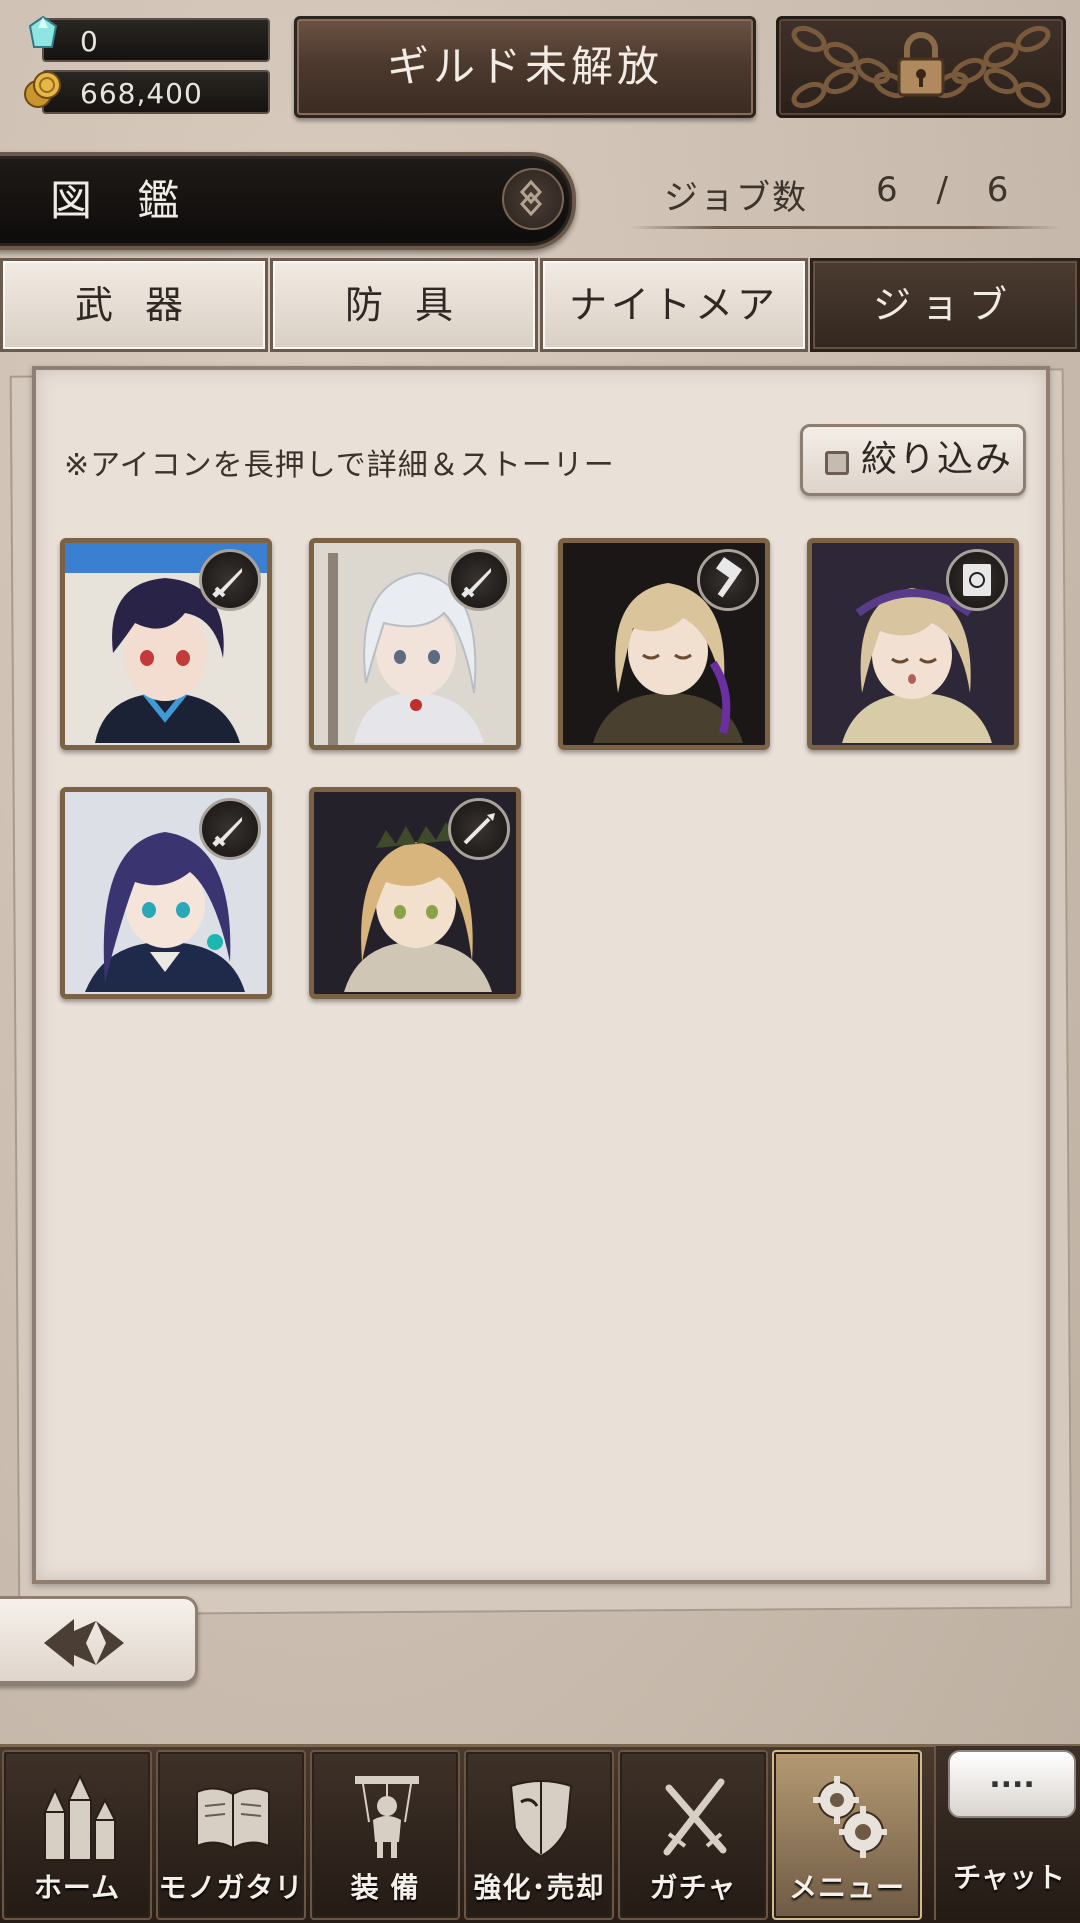 This screenshot has width=1080, height=1923. Describe the element at coordinates (846, 1887) in the screenshot. I see `nav-menu-label: メニュー` at that location.